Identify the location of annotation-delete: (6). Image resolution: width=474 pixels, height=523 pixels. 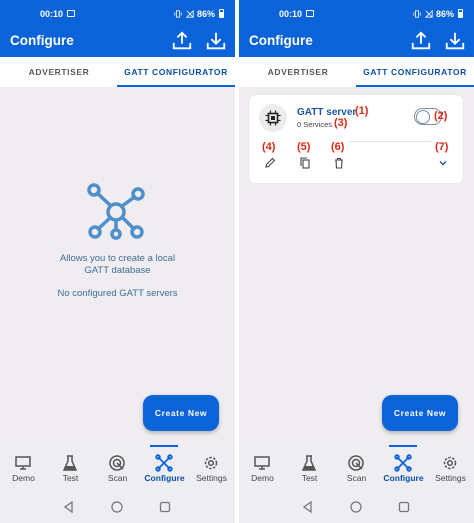
(338, 147).